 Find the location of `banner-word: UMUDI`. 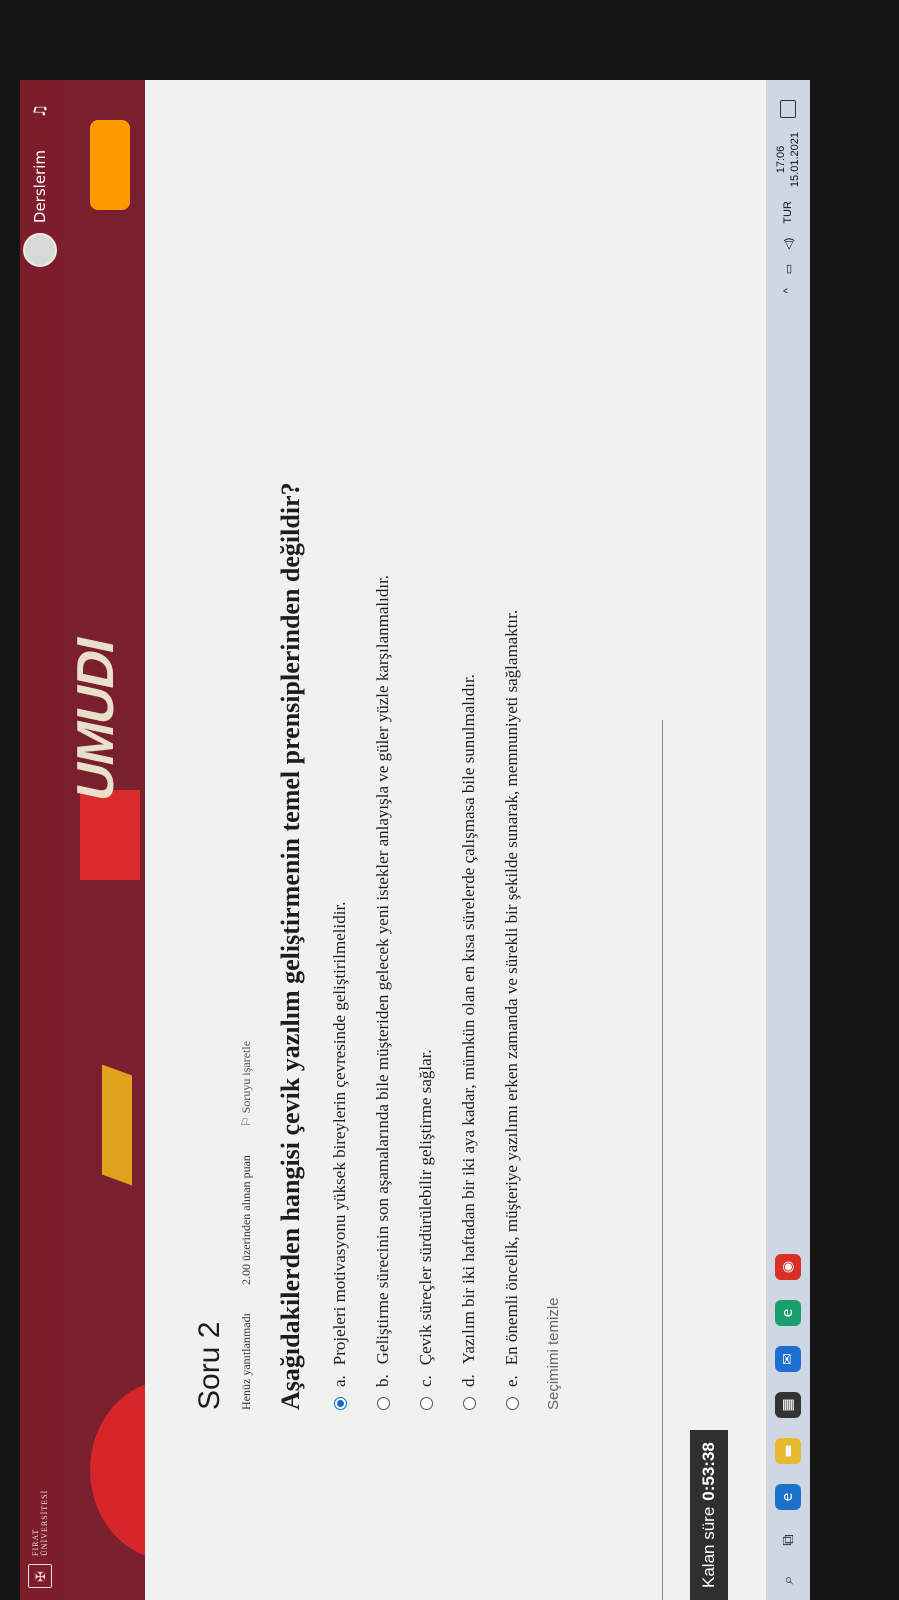

banner-word: UMUDI is located at coordinates (96, 720).